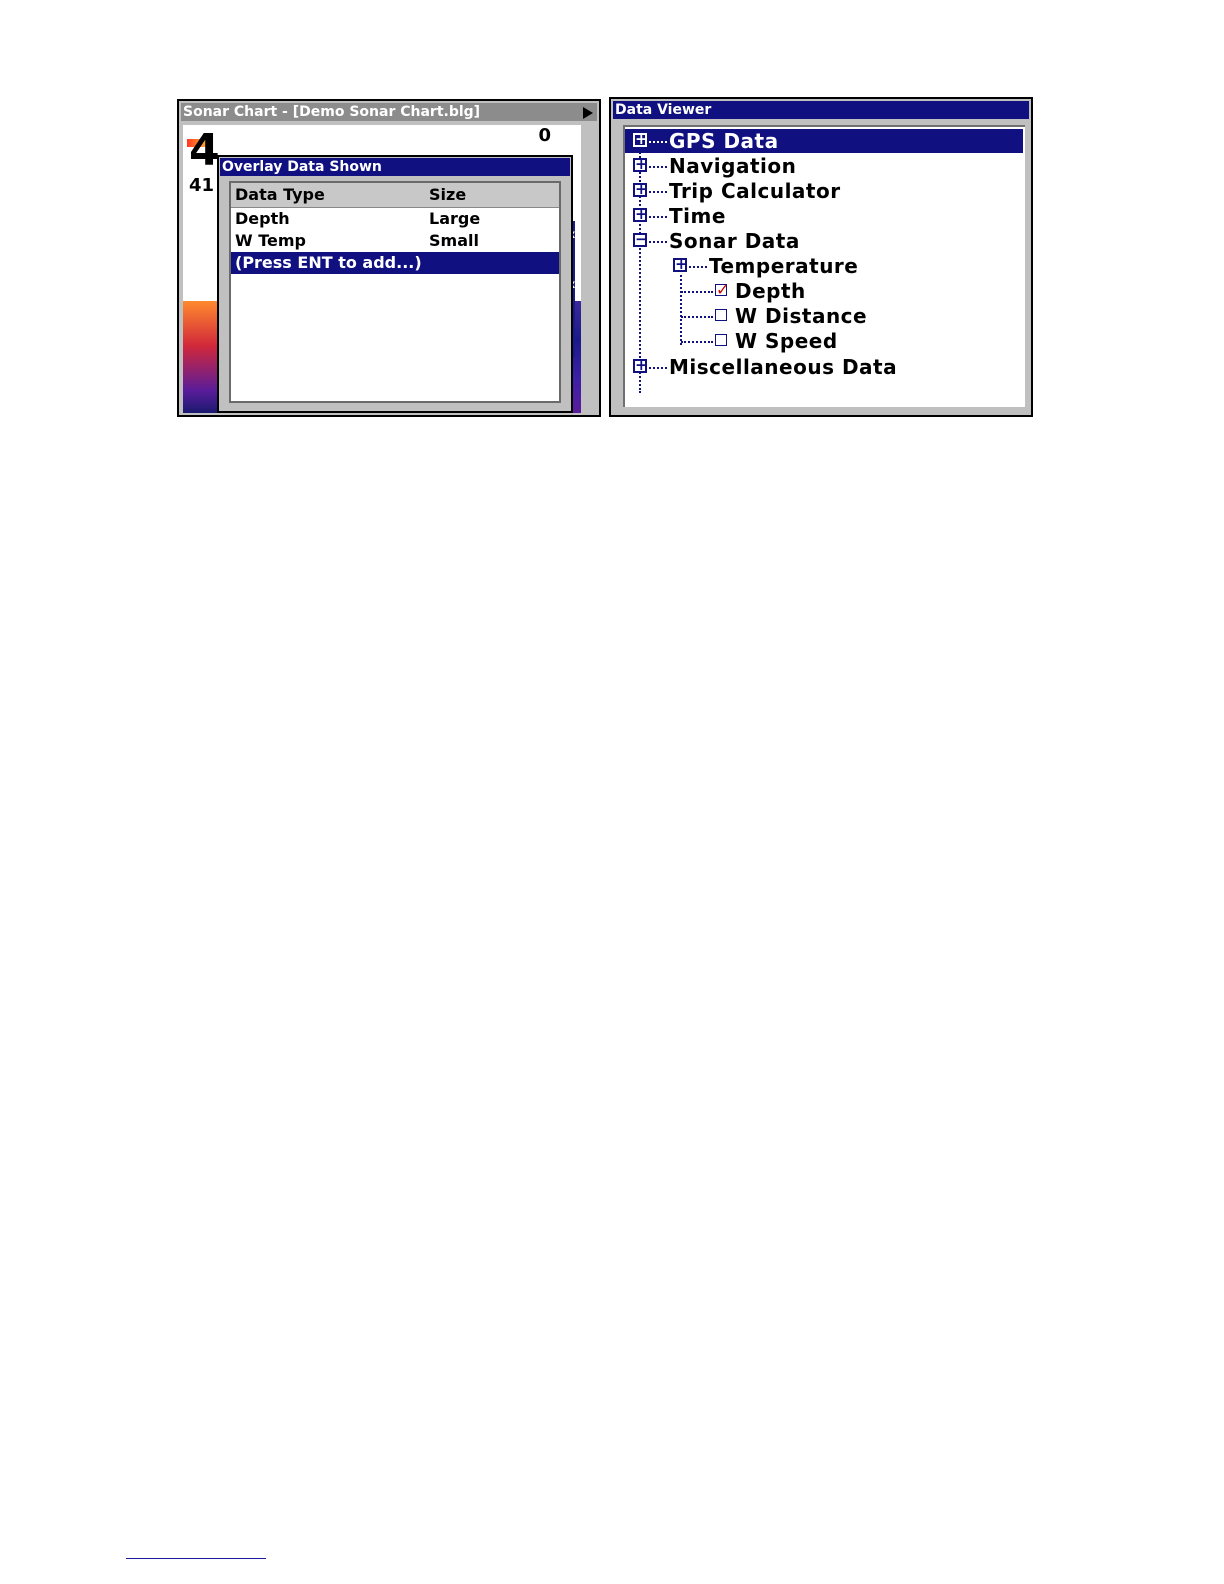  What do you see at coordinates (448, 194) in the screenshot?
I see `column-header-size: Size` at bounding box center [448, 194].